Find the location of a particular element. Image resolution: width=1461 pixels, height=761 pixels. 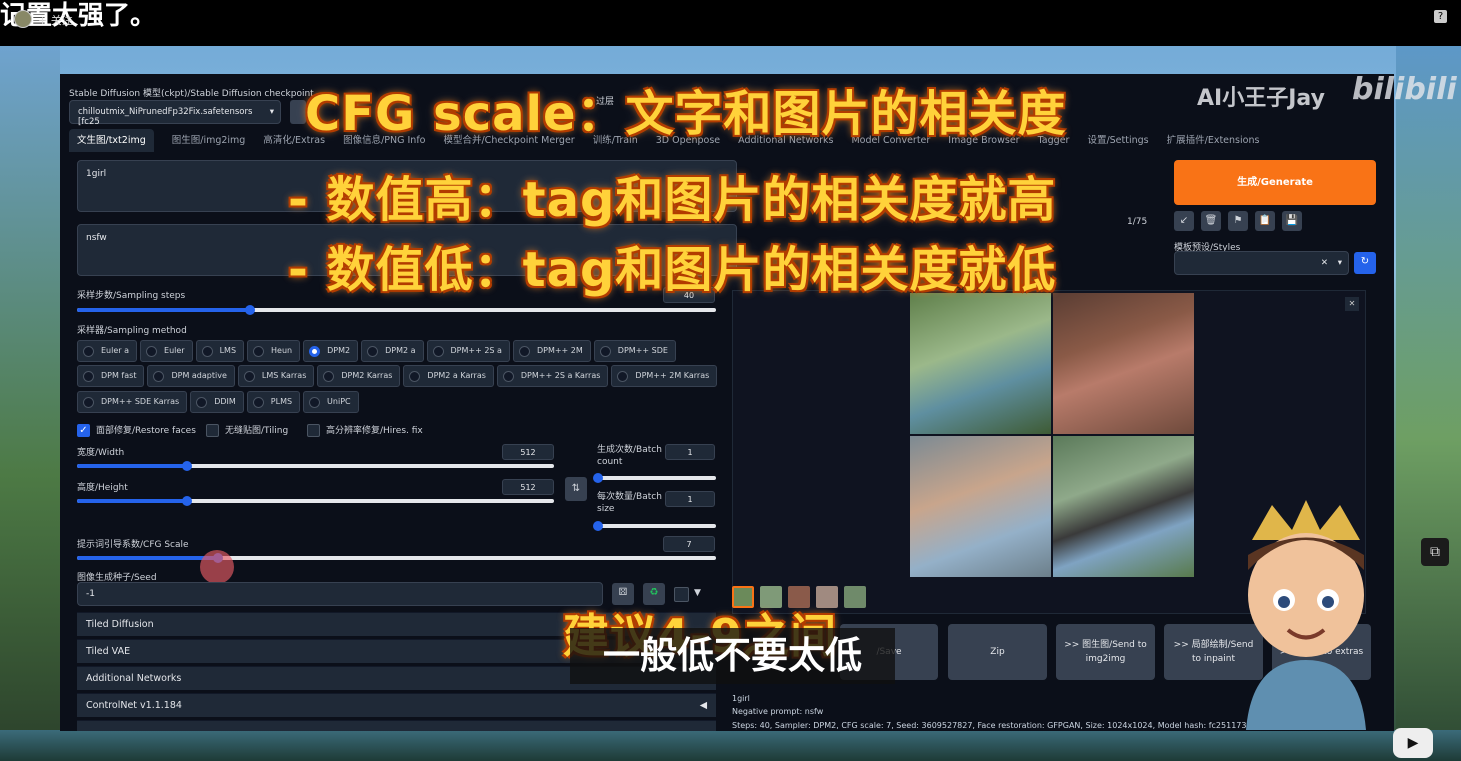

sampler-option: DDIM is located at coordinates (217, 402).